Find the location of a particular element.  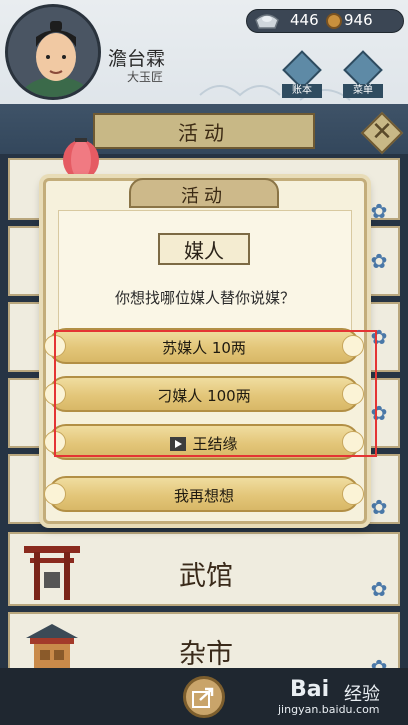

dialog-title: 活动 is located at coordinates (204, 196).